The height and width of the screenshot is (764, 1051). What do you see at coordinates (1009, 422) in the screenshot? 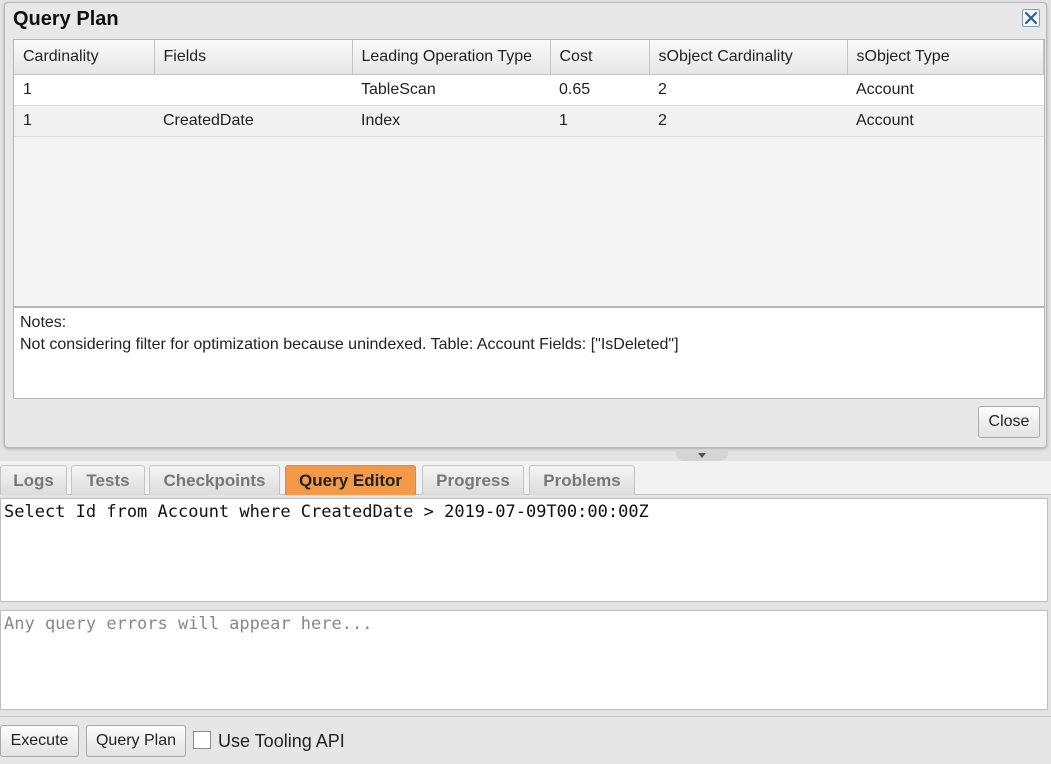
I see `close-button: Close` at bounding box center [1009, 422].